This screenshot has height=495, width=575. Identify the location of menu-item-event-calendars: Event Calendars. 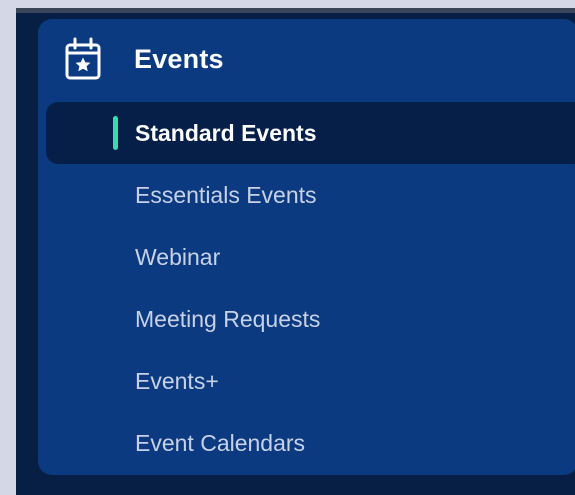
(310, 443).